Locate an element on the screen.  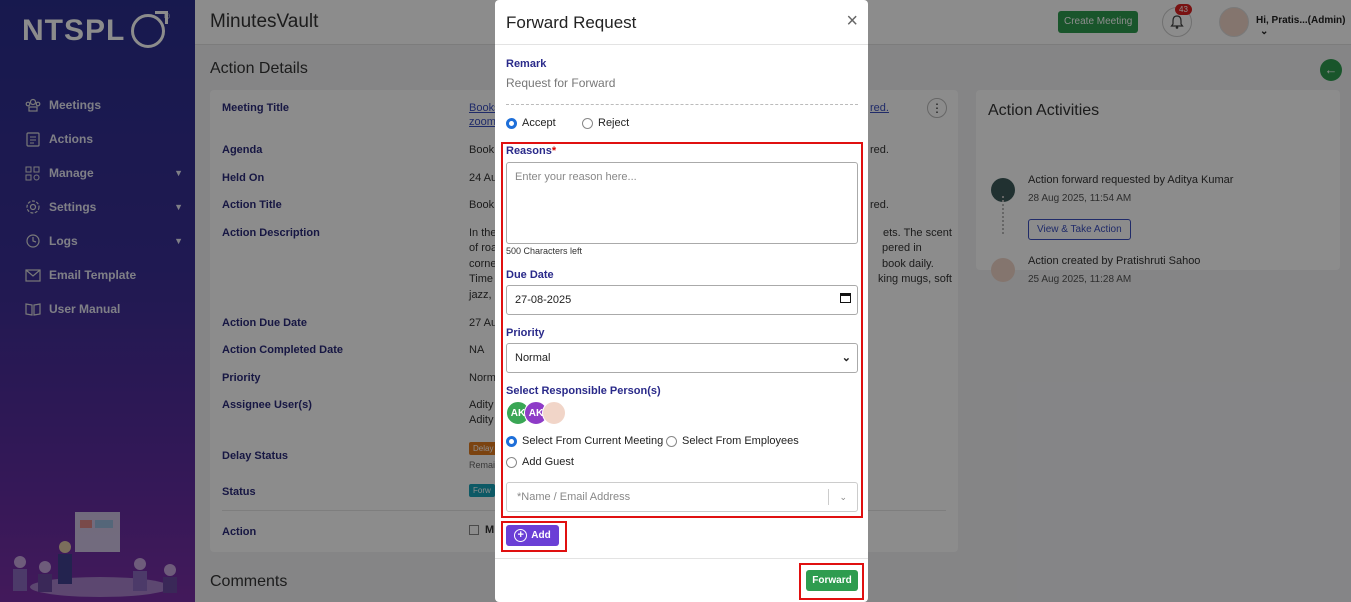
remark-value: Request for Forward is located at coordinates (561, 83).